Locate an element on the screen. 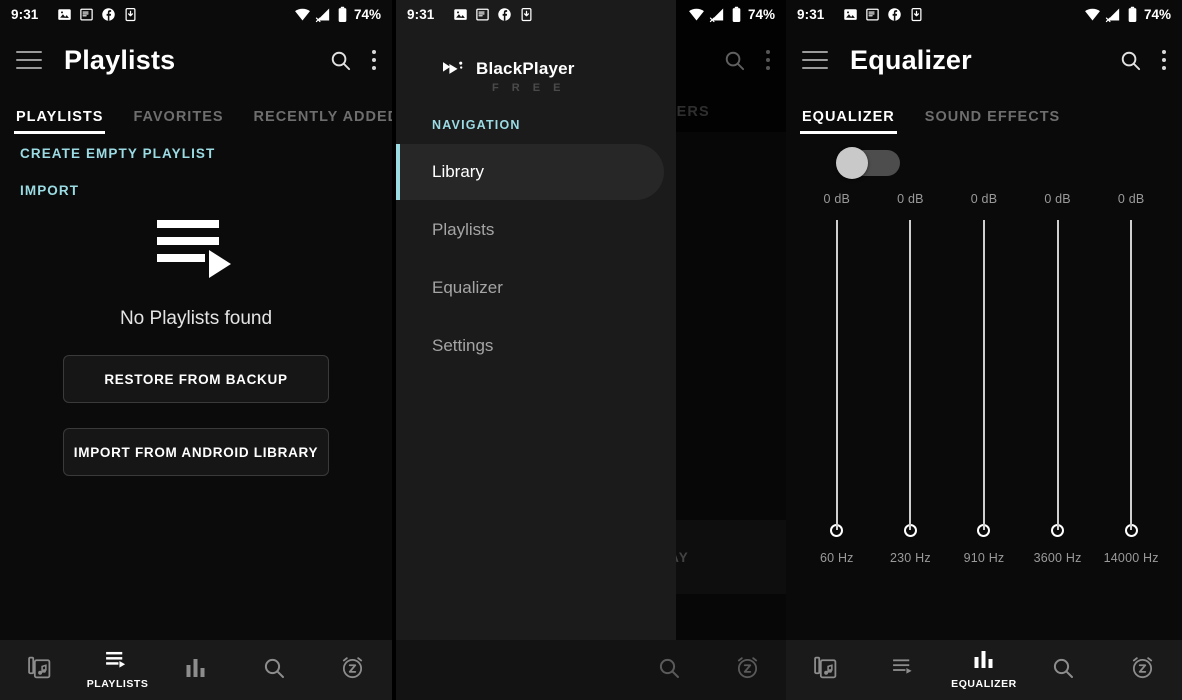 Image resolution: width=1182 pixels, height=700 pixels. band-frequency-label: 60 Hz is located at coordinates (836, 558).